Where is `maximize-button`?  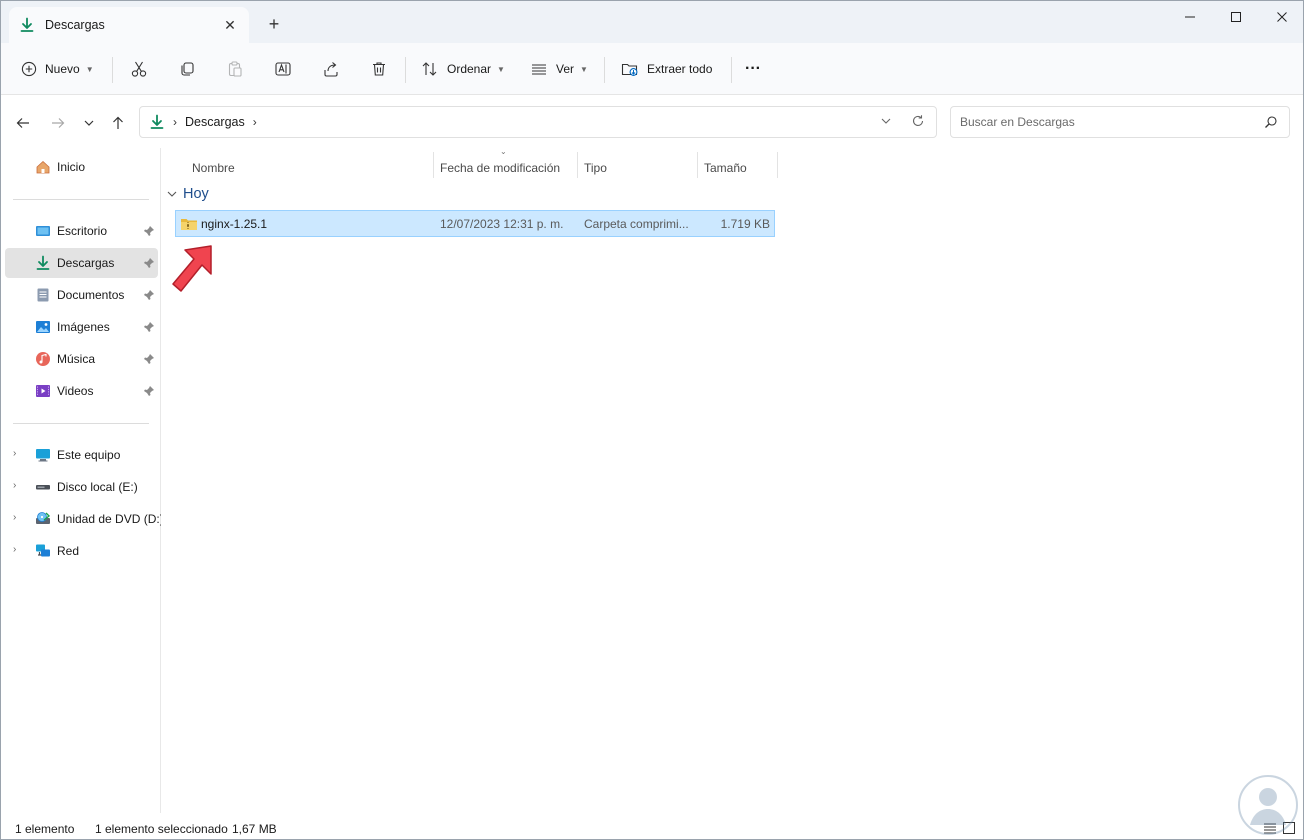
maximize-button is located at coordinates (1236, 17).